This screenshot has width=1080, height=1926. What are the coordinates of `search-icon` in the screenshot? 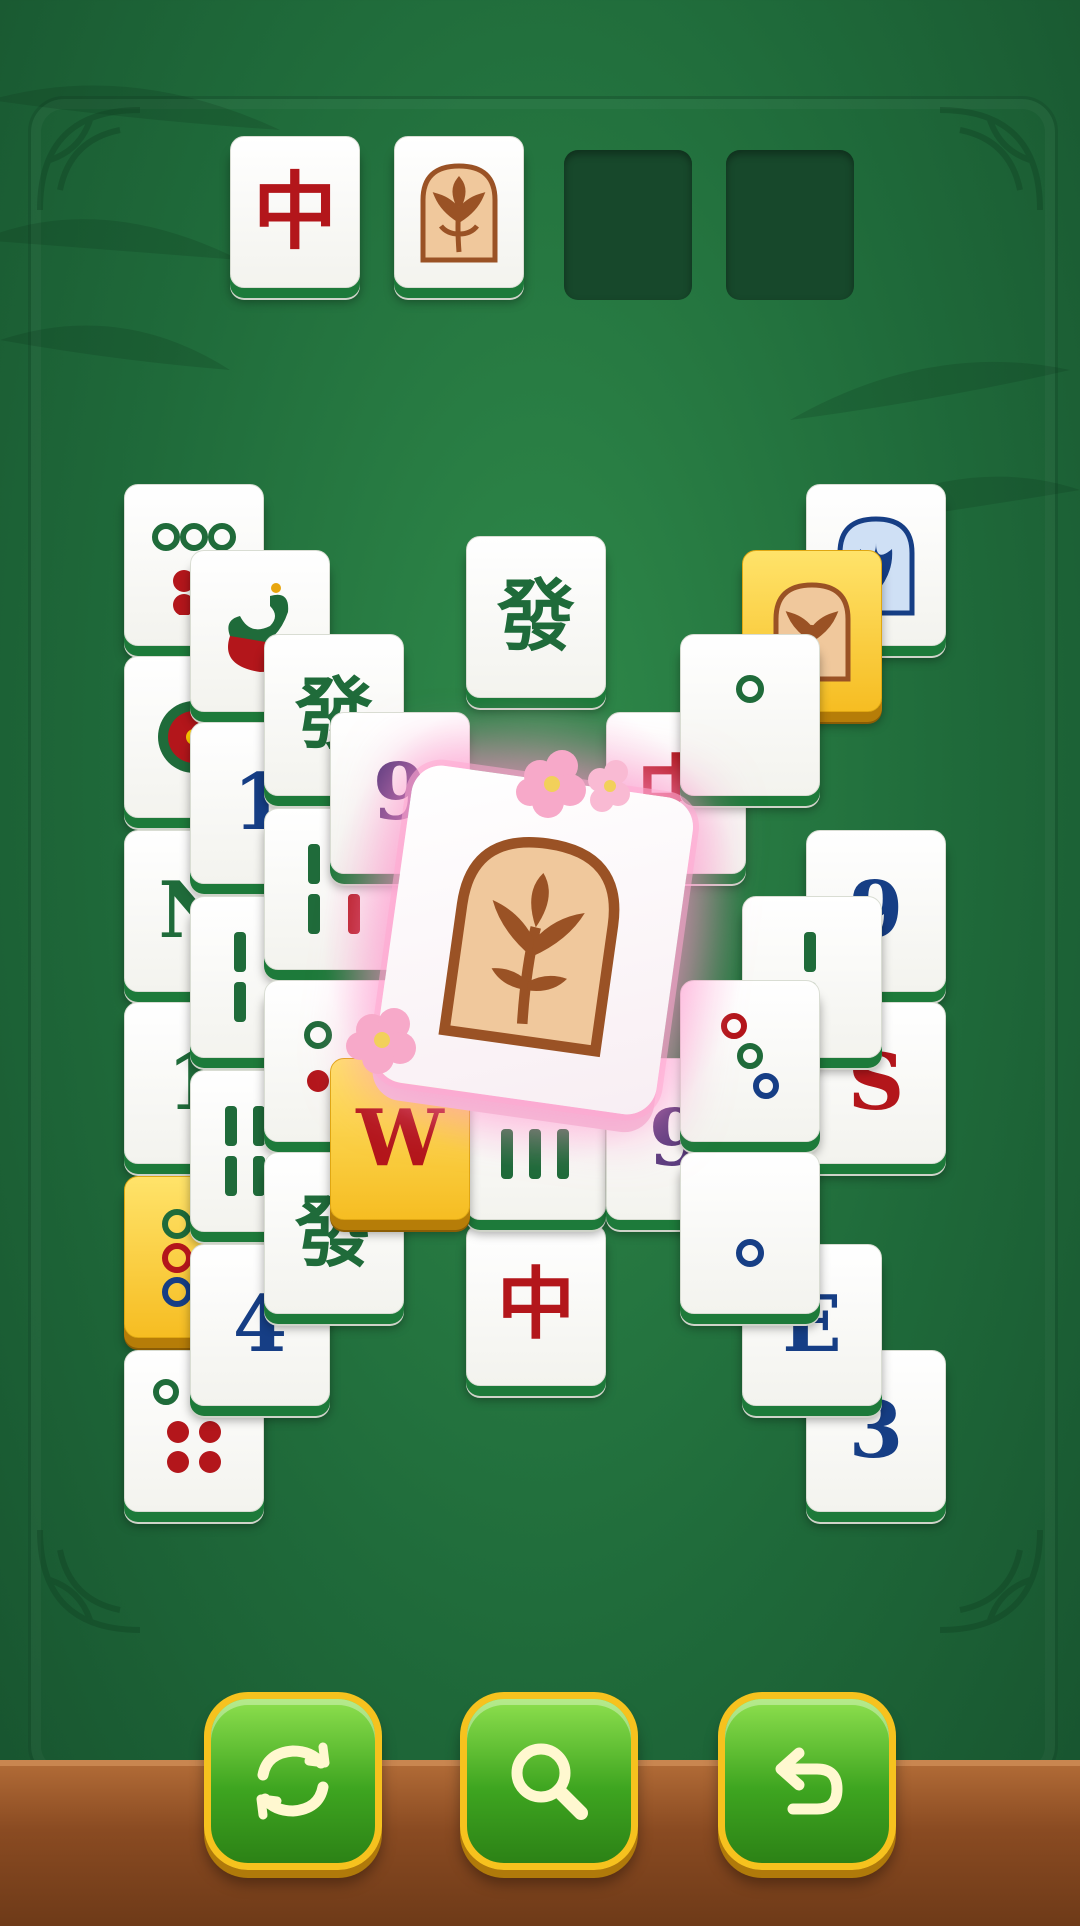 It's located at (549, 1781).